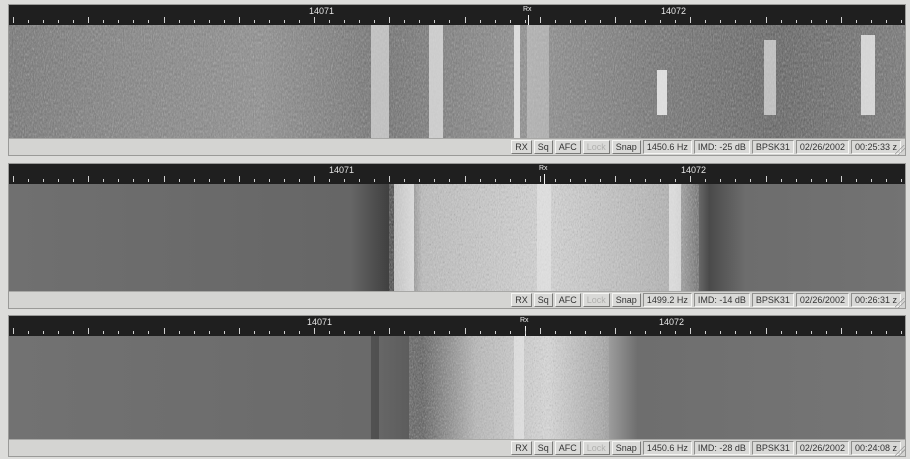  Describe the element at coordinates (320, 322) in the screenshot. I see `freq-label-left: 14071` at that location.